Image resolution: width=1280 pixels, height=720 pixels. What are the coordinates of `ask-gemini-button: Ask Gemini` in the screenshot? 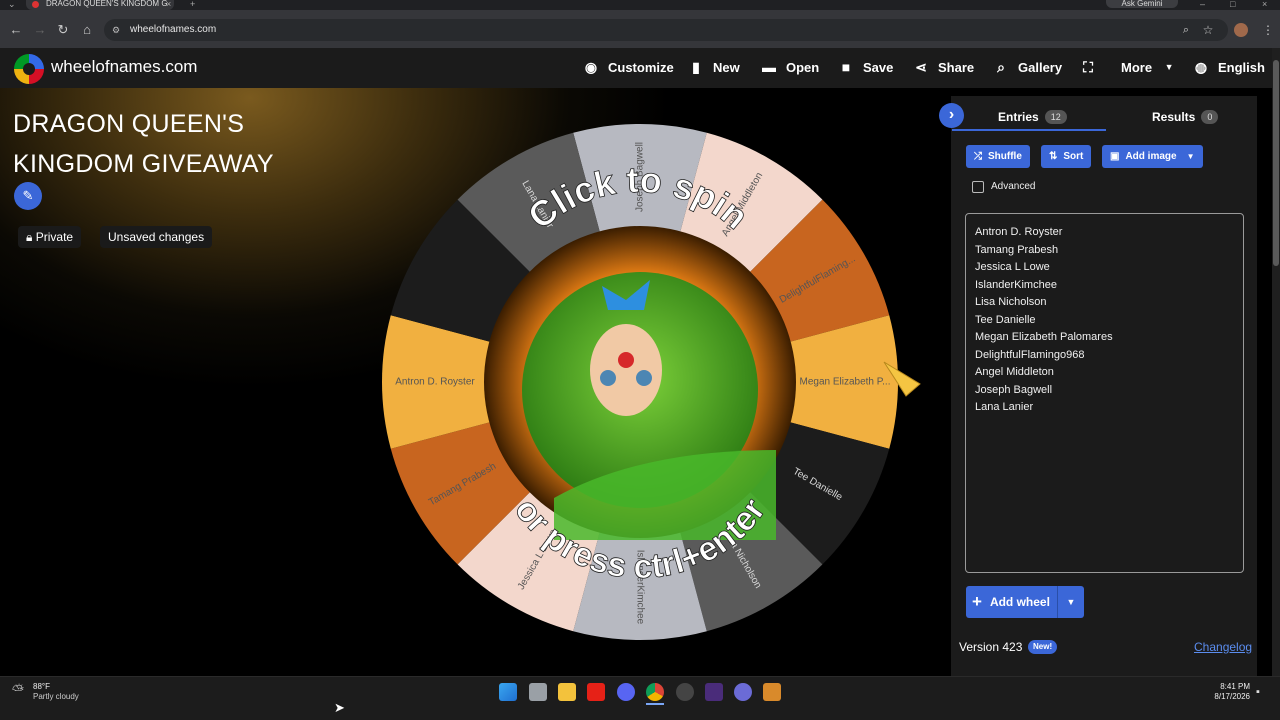 It's located at (1142, 4).